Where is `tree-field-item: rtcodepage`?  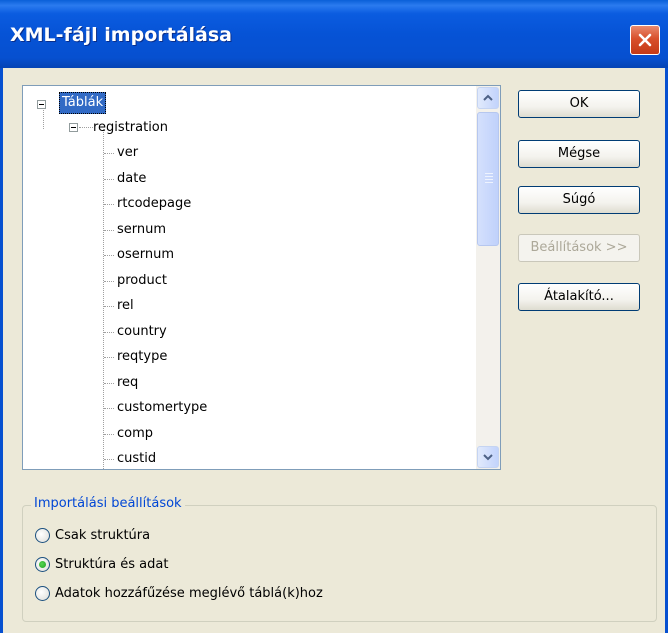
tree-field-item: rtcodepage is located at coordinates (154, 204).